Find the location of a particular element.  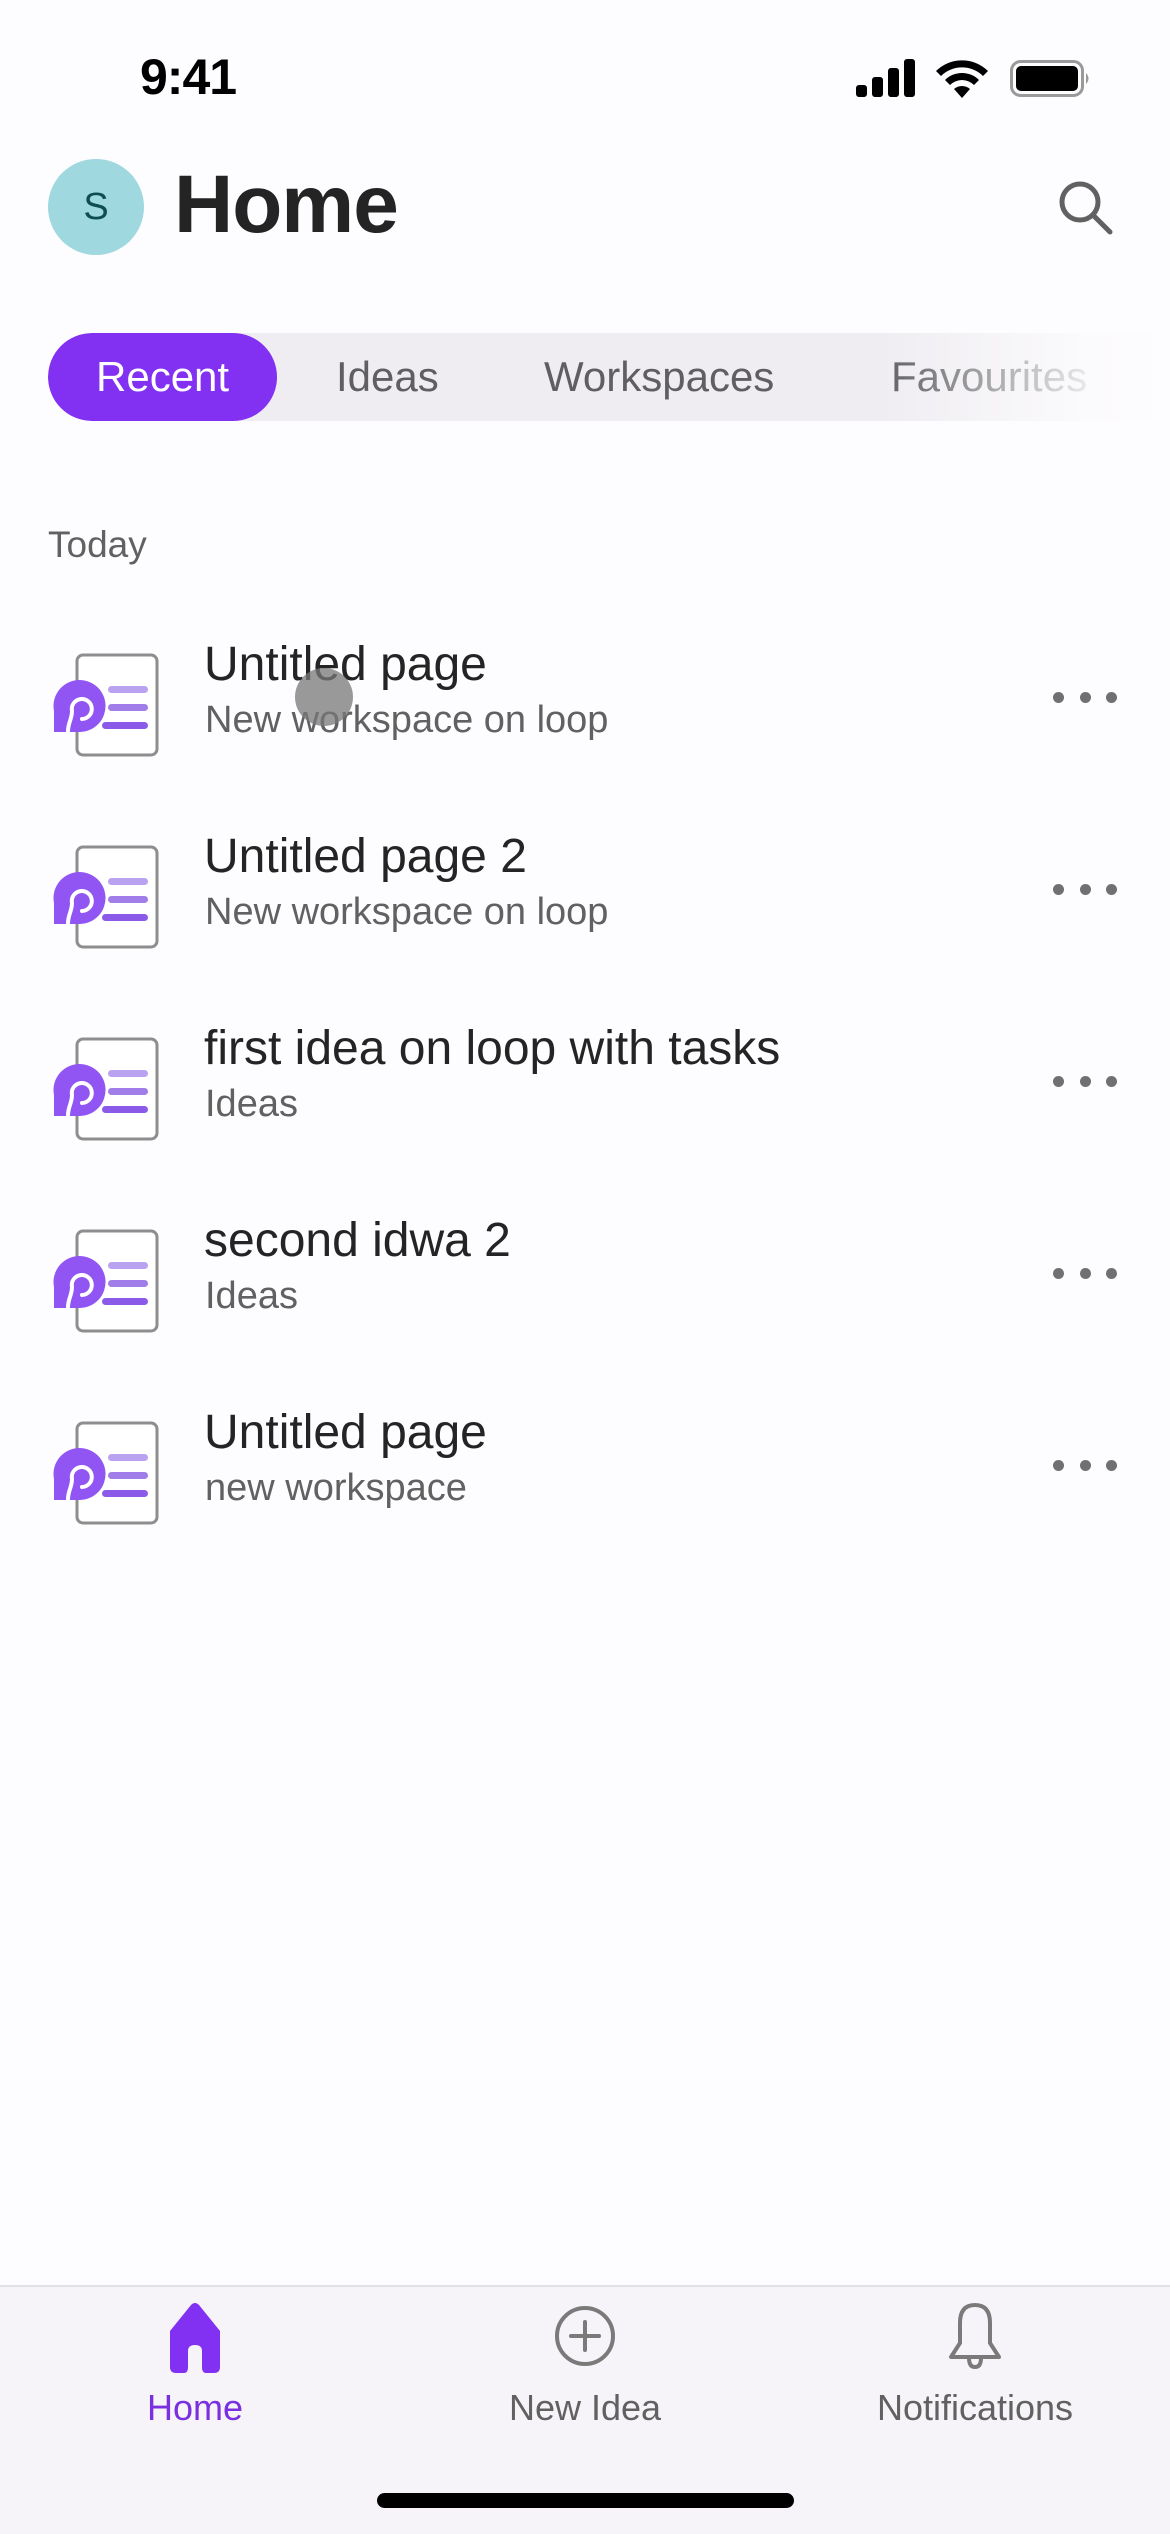

list-item: Untitled page New workspace on loop is located at coordinates (585, 763).